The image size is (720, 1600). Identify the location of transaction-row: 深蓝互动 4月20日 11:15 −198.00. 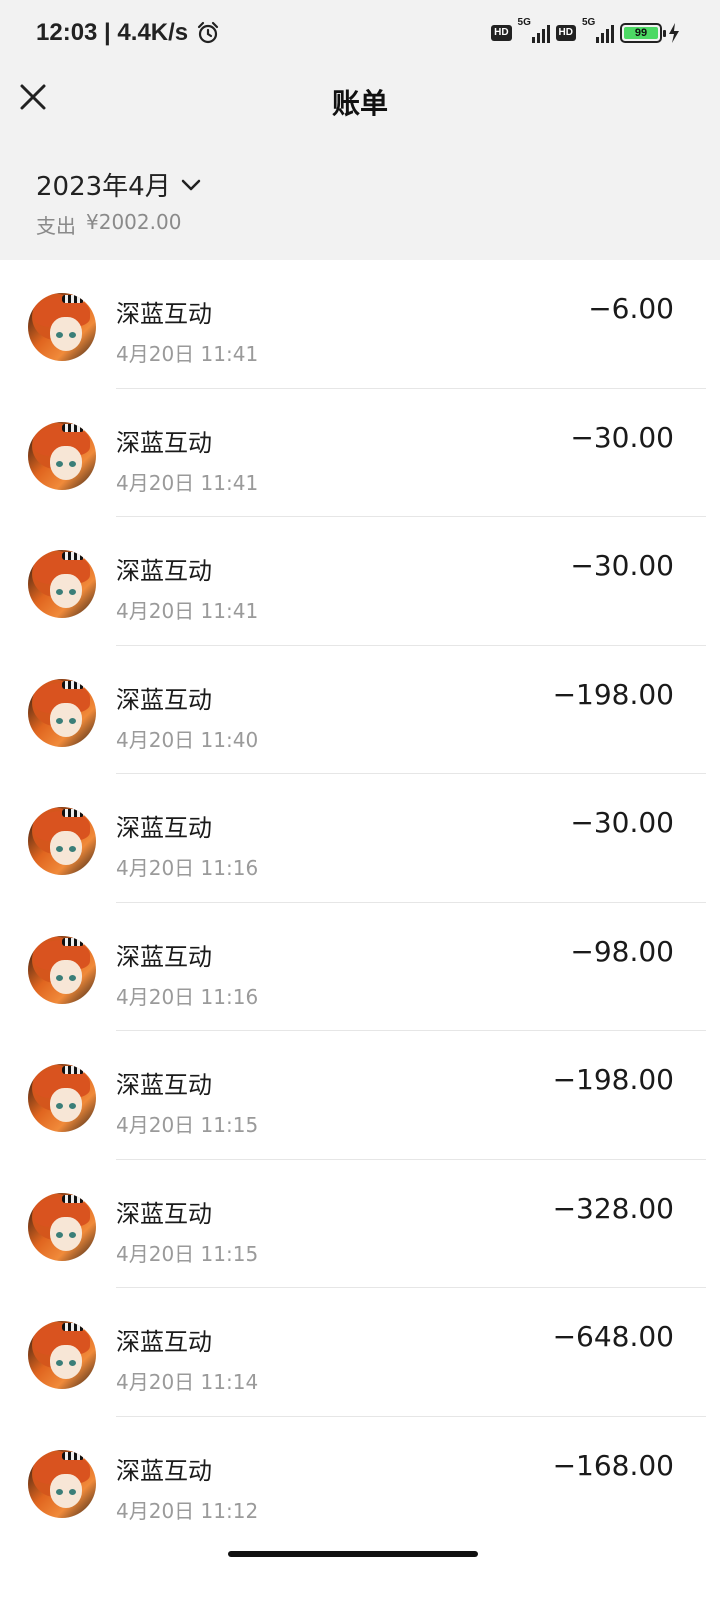
(360, 1095).